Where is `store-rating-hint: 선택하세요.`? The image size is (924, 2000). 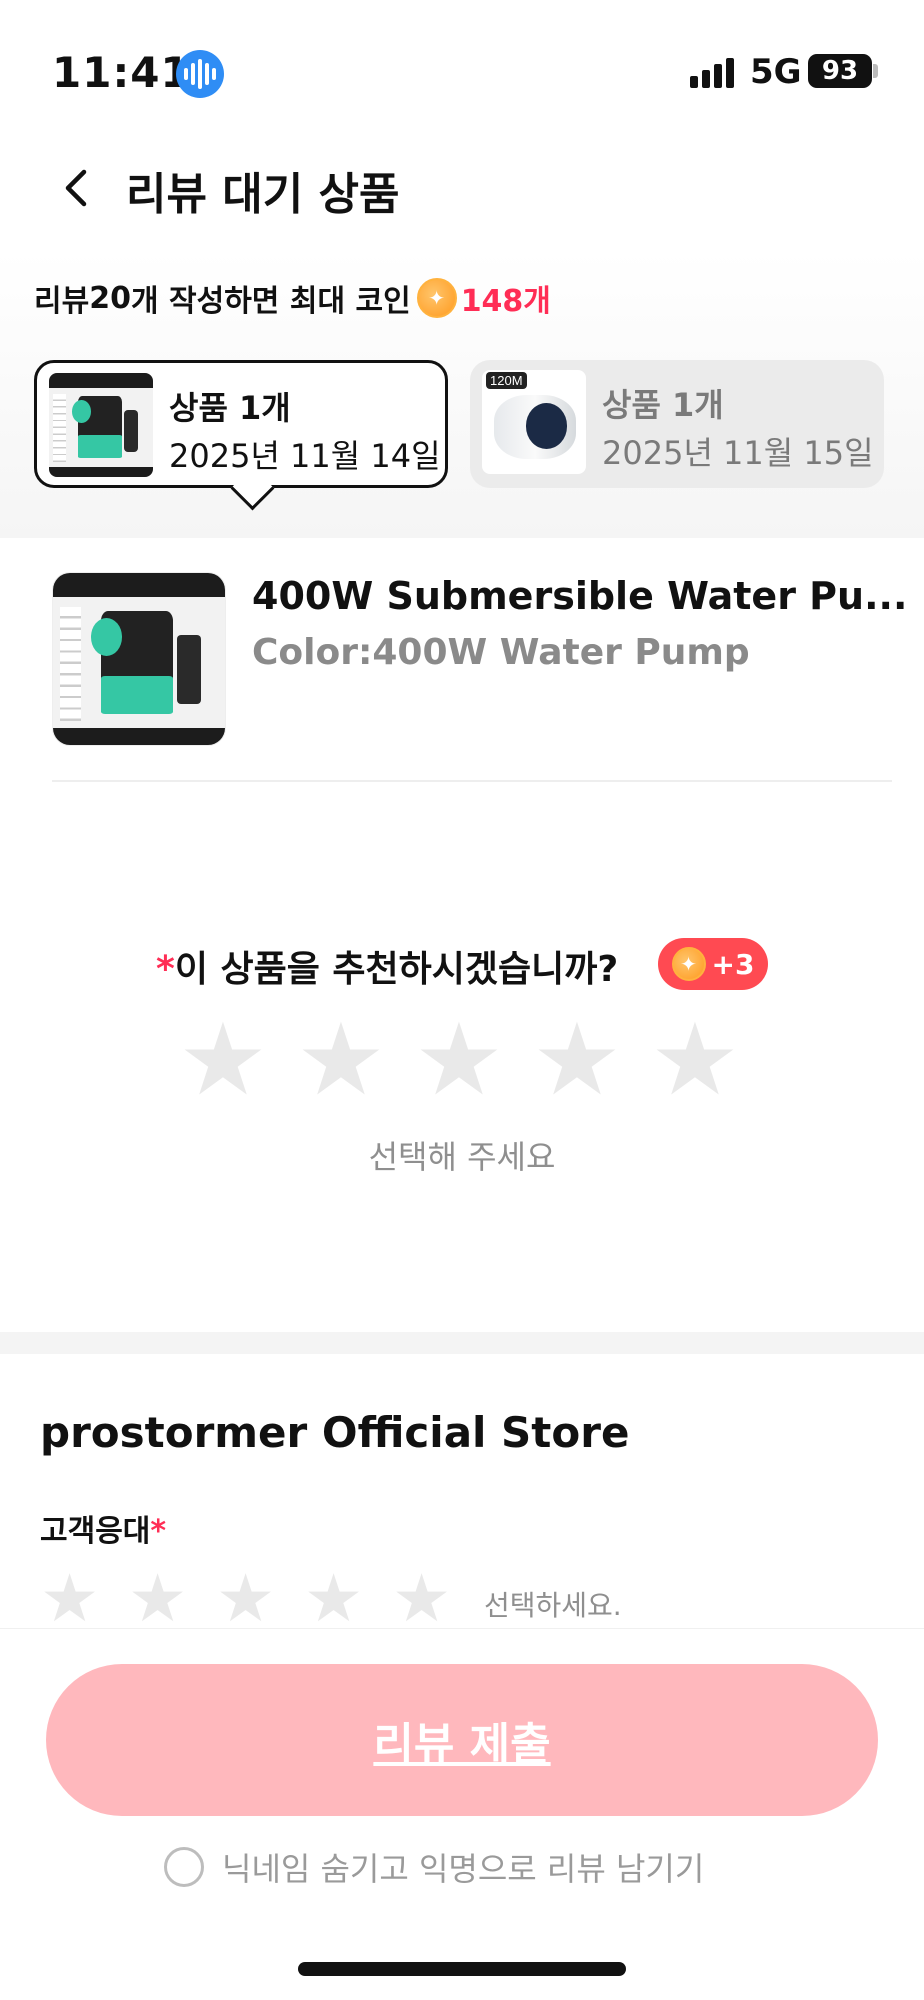
store-rating-hint: 선택하세요. is located at coordinates (553, 1605).